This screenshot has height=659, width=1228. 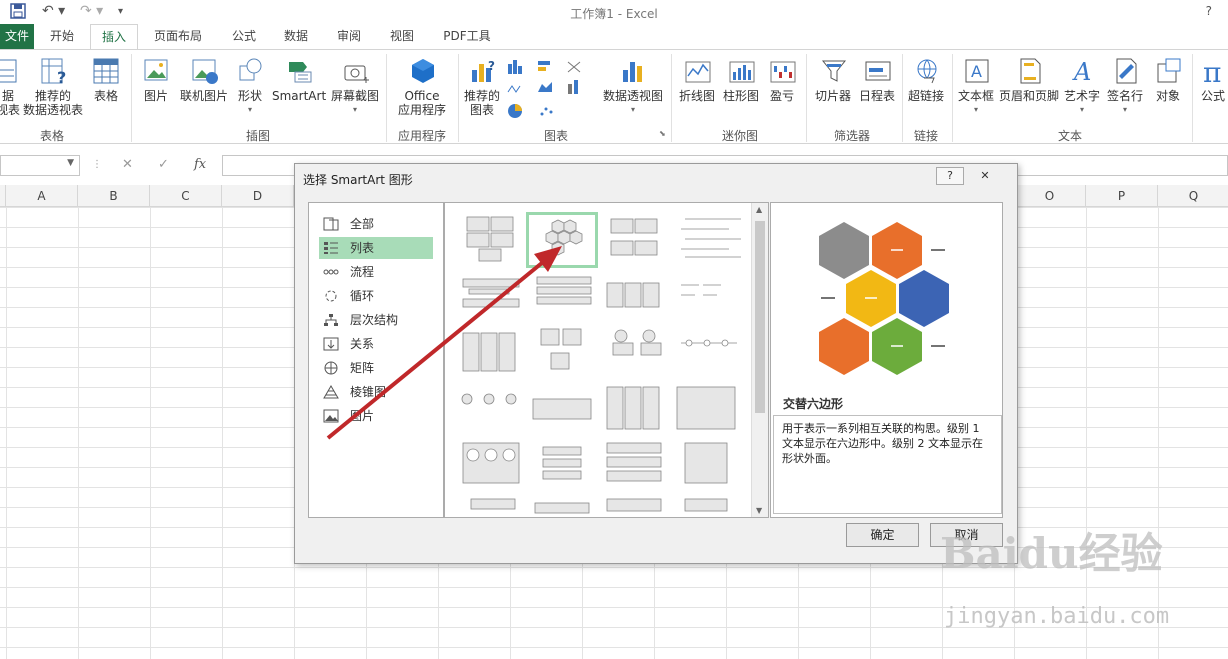 I want to click on baidu-watermark-url: jingyan.baidu.com, so click(x=1057, y=616).